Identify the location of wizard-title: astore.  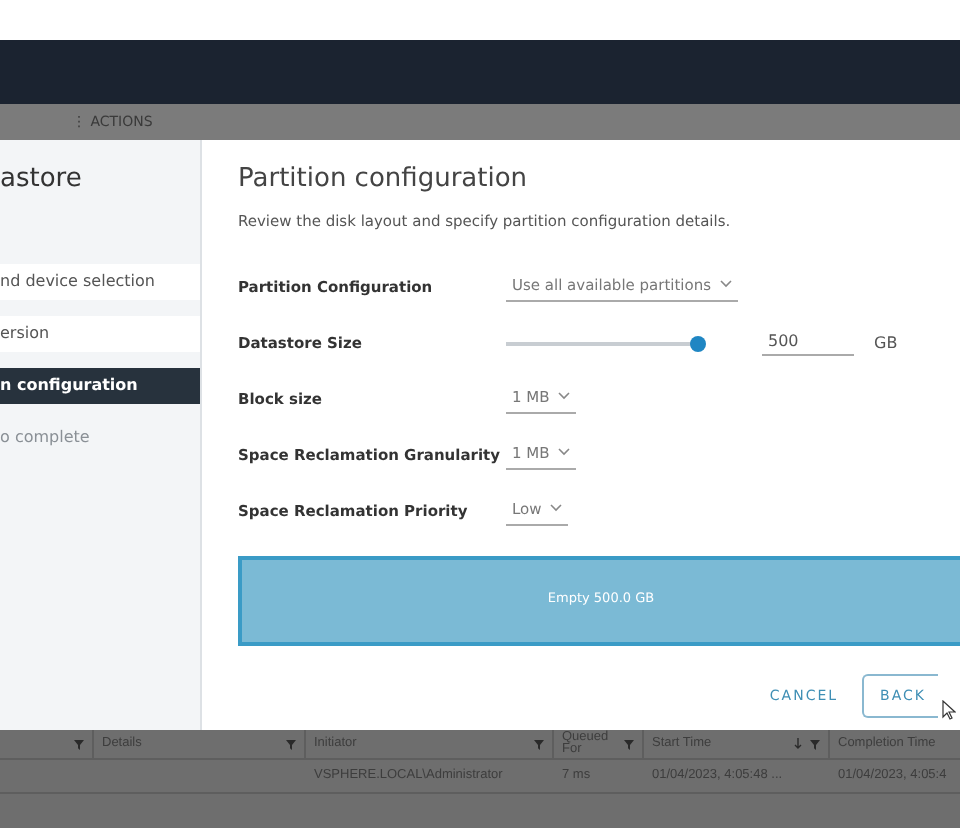
(42, 180).